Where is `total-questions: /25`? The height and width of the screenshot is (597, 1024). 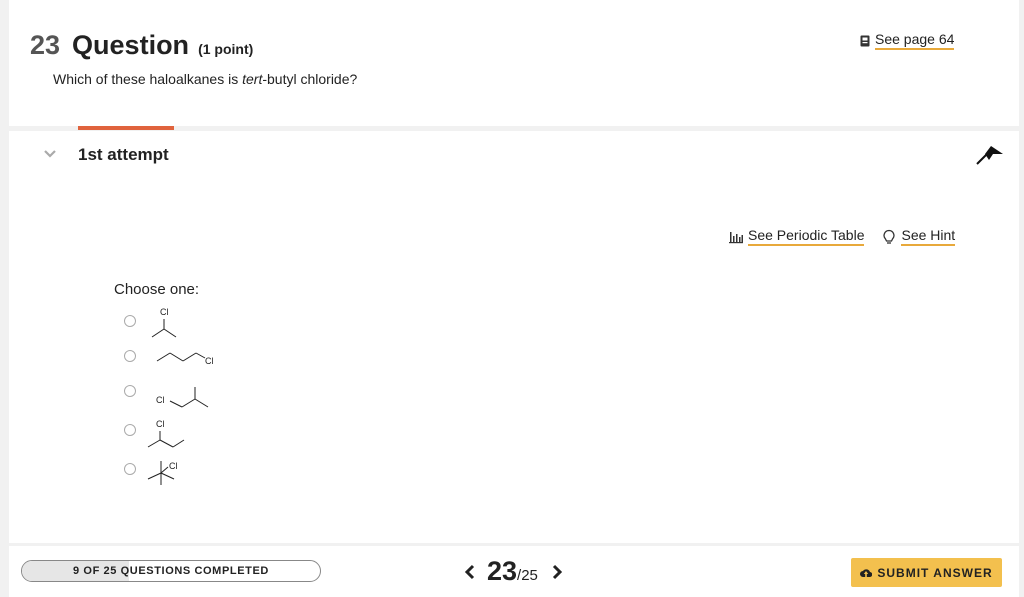
total-questions: /25 is located at coordinates (527, 575).